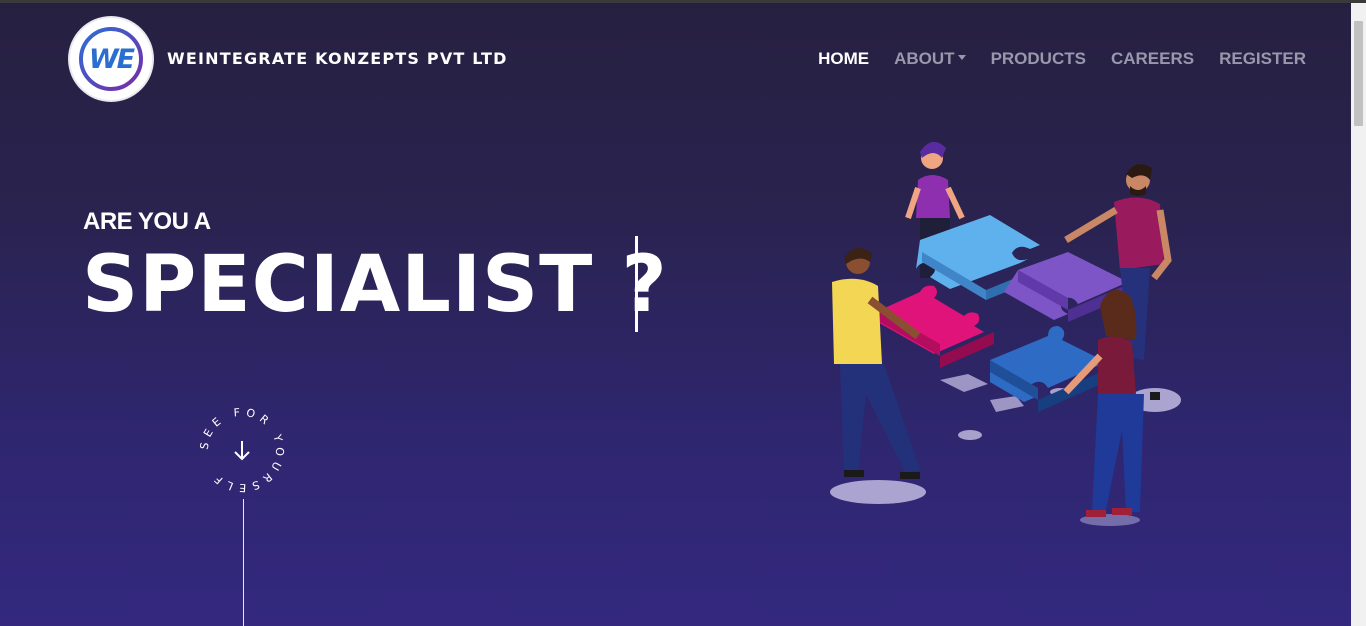 This screenshot has width=1366, height=626. What do you see at coordinates (337, 58) in the screenshot?
I see `company-name: WEINTEGRATE KONZEPTS PVT LTD` at bounding box center [337, 58].